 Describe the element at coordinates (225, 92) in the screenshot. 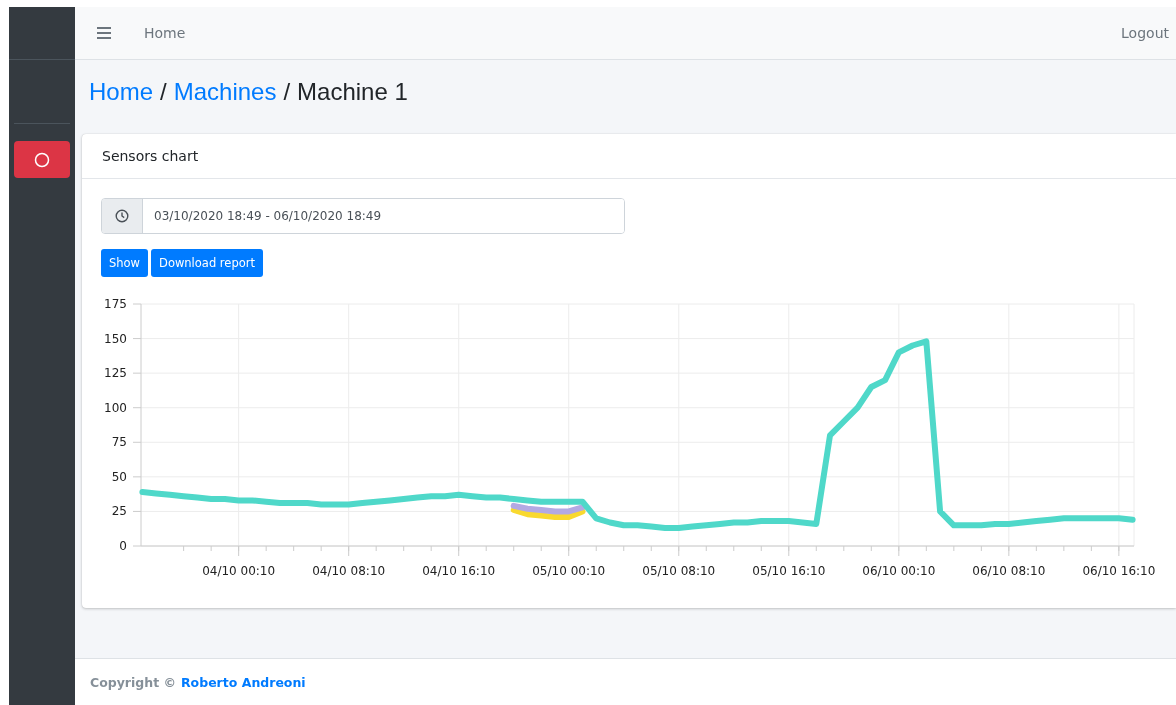

I see `breadcrumb-link: Machines` at that location.